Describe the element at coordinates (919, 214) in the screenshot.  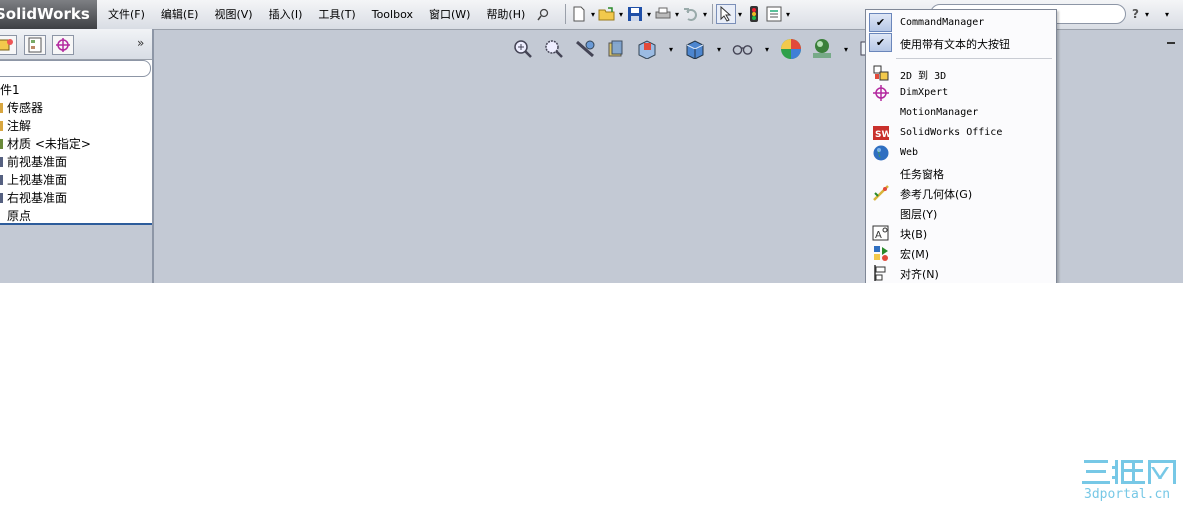
I see `menu-item-label: 图层(Y)` at that location.